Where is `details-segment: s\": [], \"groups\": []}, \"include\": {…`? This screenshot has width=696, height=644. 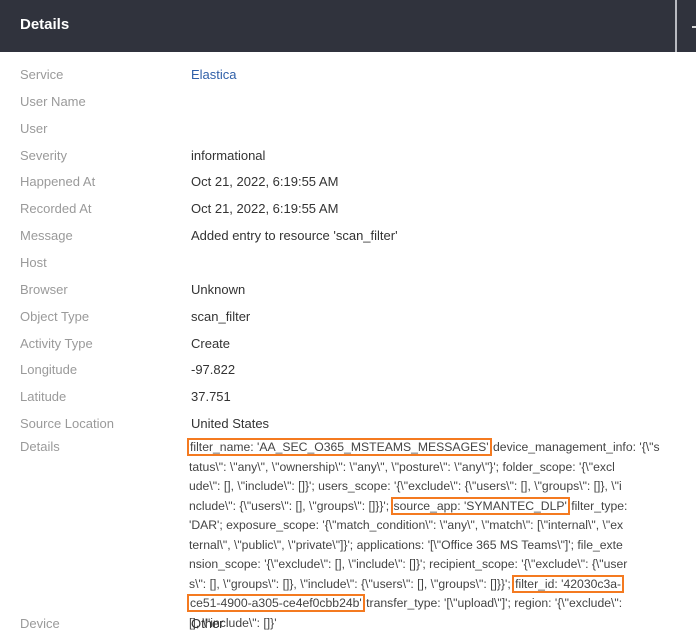 details-segment: s\": [], \"groups\": []}, \"include\": {… is located at coordinates (352, 583).